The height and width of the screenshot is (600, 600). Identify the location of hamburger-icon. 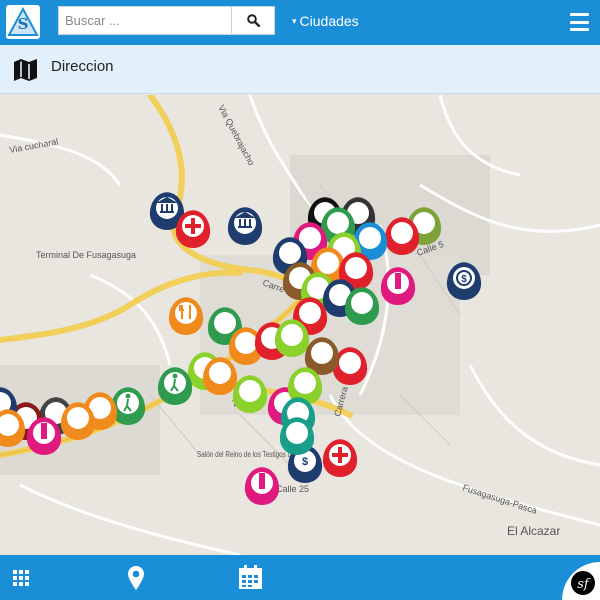
(579, 22).